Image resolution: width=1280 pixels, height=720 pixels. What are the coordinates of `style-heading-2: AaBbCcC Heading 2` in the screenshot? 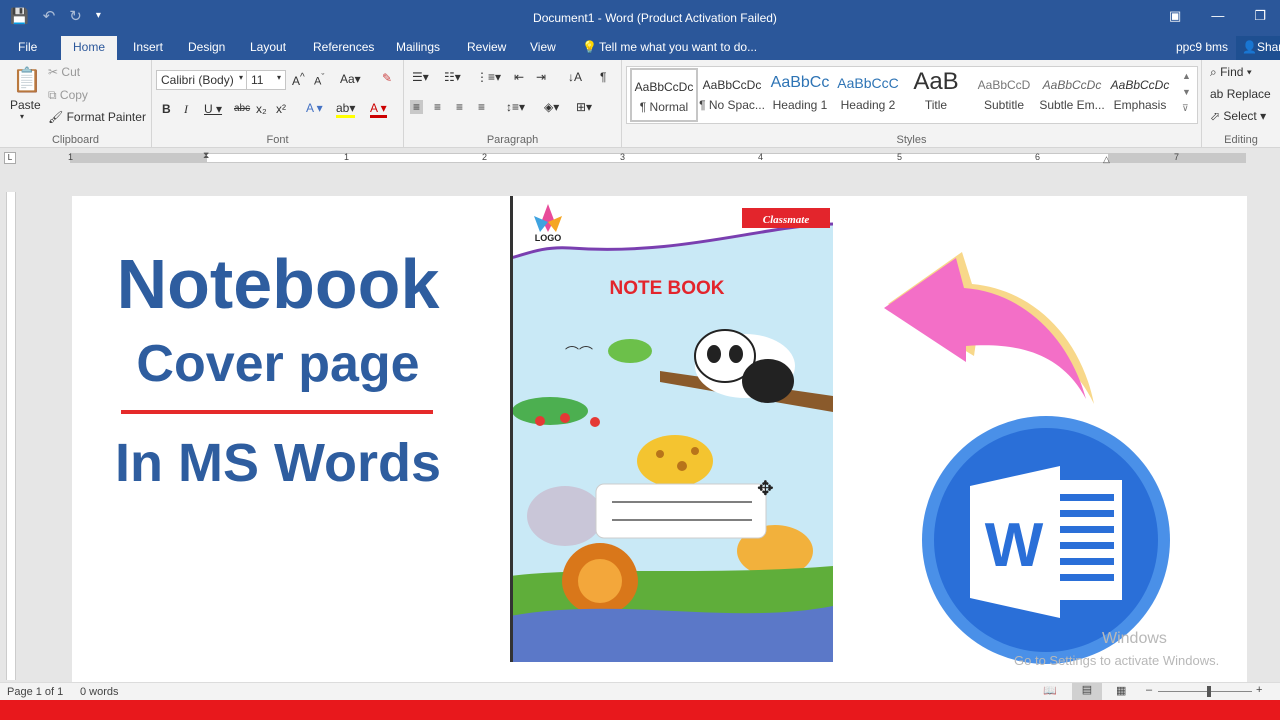 It's located at (868, 95).